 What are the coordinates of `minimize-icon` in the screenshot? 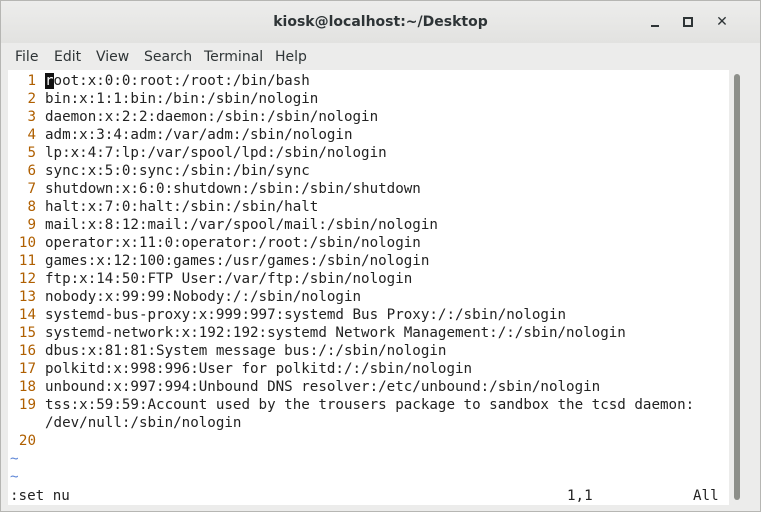 It's located at (655, 26).